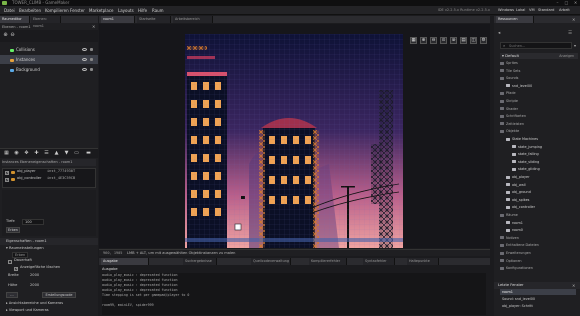  I want to click on tab-workspace: Arbeitsbereich, so click(193, 19).